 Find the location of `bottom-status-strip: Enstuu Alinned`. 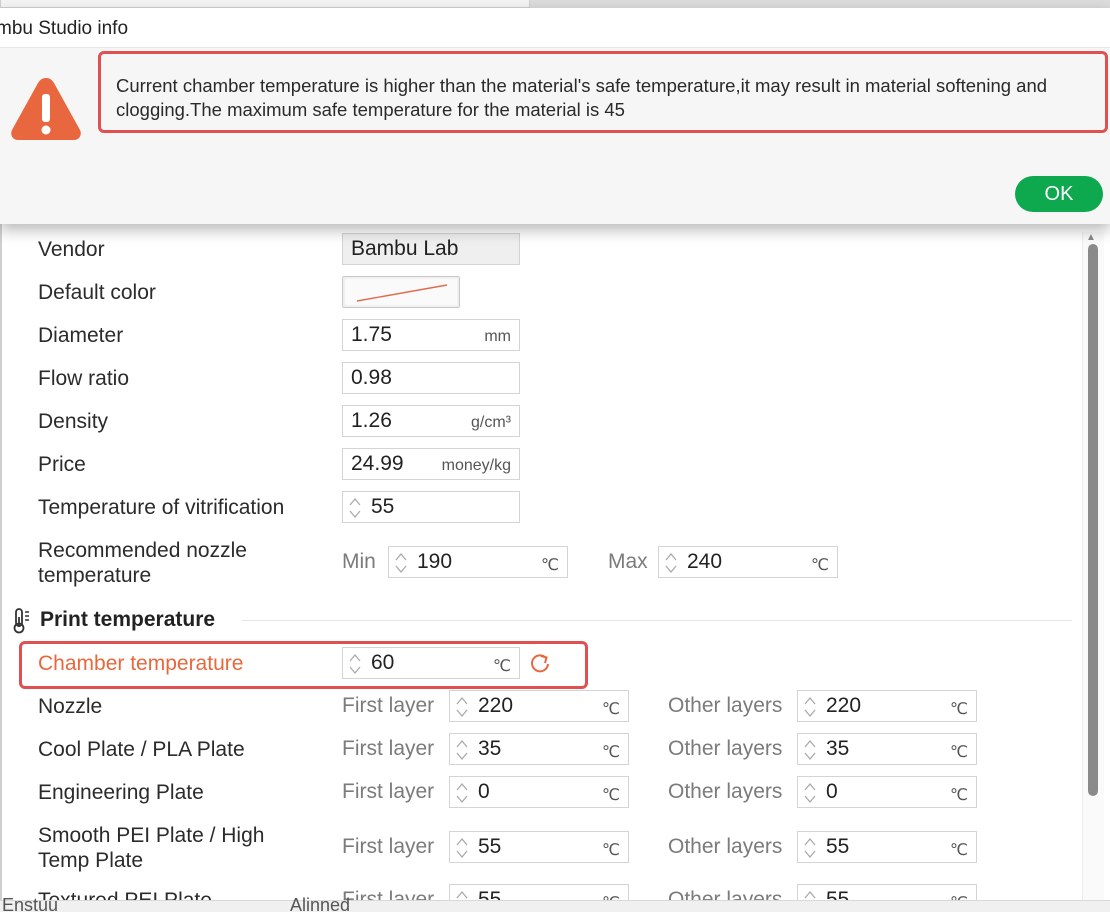

bottom-status-strip: Enstuu Alinned is located at coordinates (555, 903).